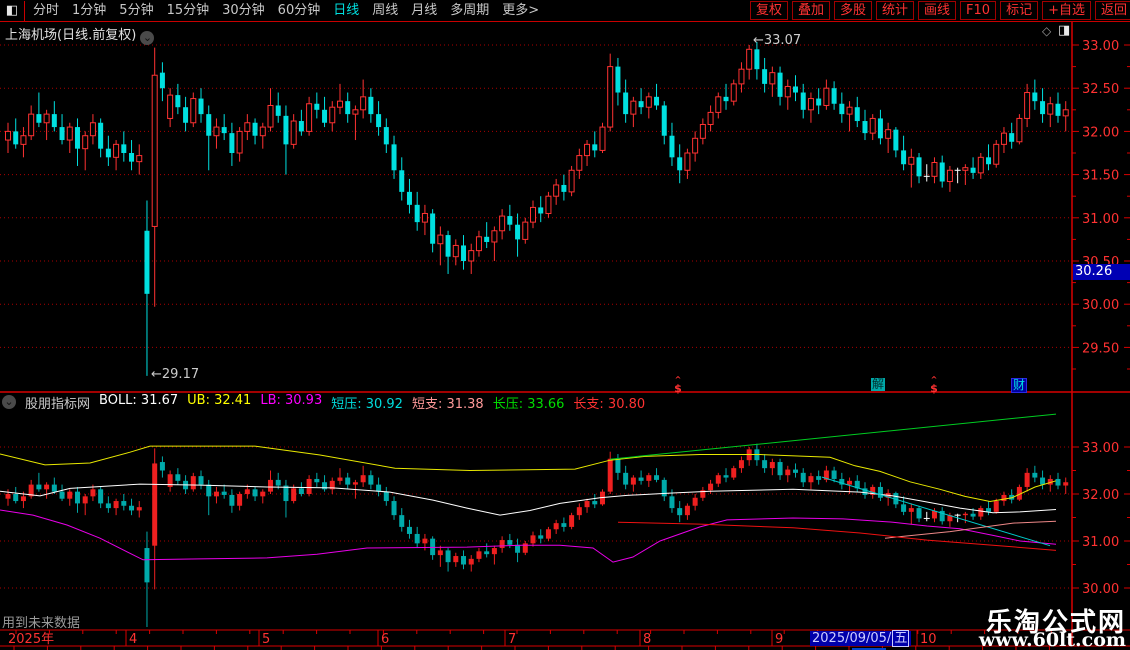 Image resolution: width=1130 pixels, height=650 pixels. I want to click on svg-text: 6, so click(385, 639).